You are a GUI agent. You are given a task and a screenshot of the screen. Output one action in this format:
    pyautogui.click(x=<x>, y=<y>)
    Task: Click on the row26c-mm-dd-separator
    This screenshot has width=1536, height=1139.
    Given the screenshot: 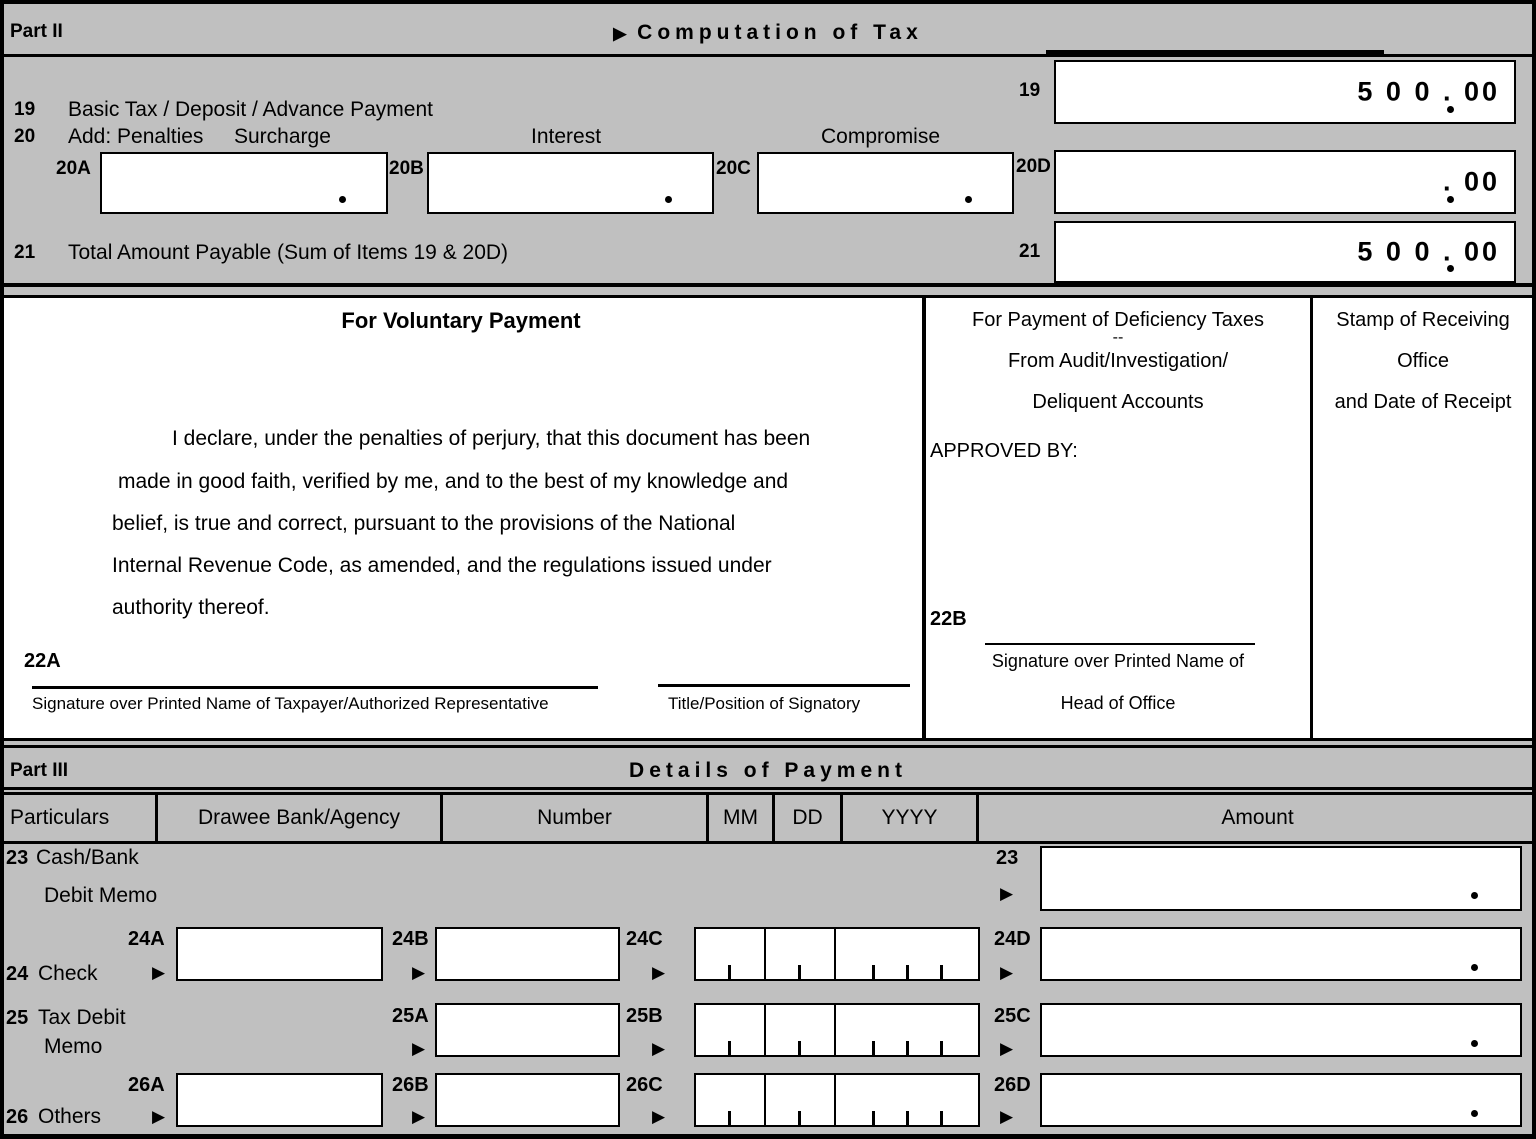 What is the action you would take?
    pyautogui.click(x=765, y=1100)
    